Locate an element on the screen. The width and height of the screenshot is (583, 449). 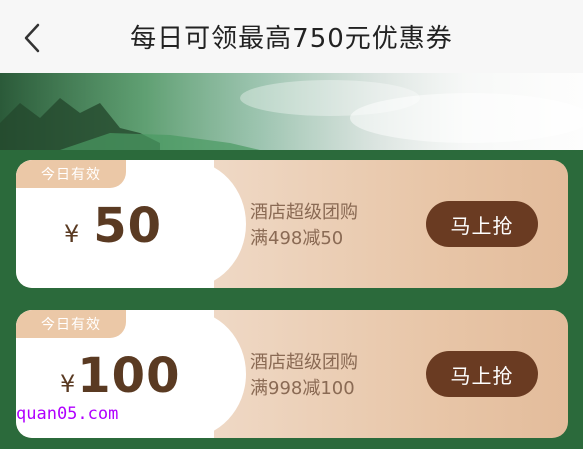
coupon-value: 50 is located at coordinates (128, 226).